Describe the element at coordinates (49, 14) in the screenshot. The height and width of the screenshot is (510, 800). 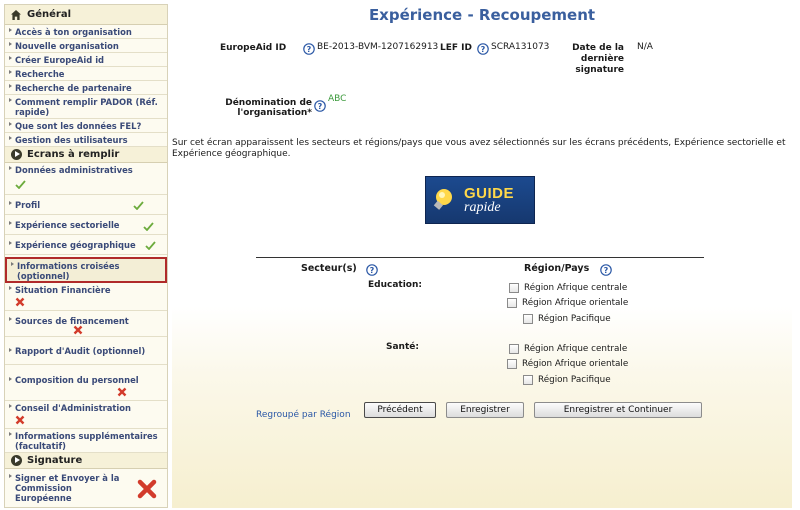
I see `section-general-label: Général` at that location.